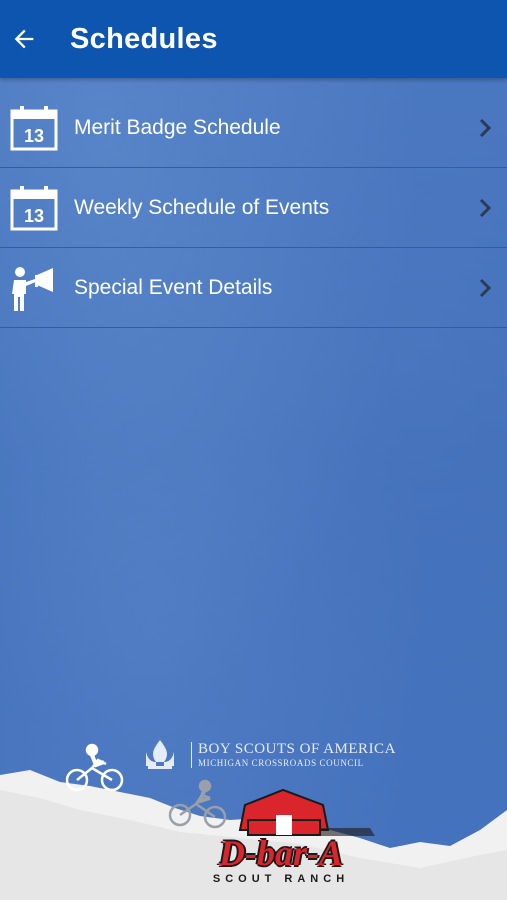  Describe the element at coordinates (94, 767) in the screenshot. I see `mountain-biker-icon` at that location.